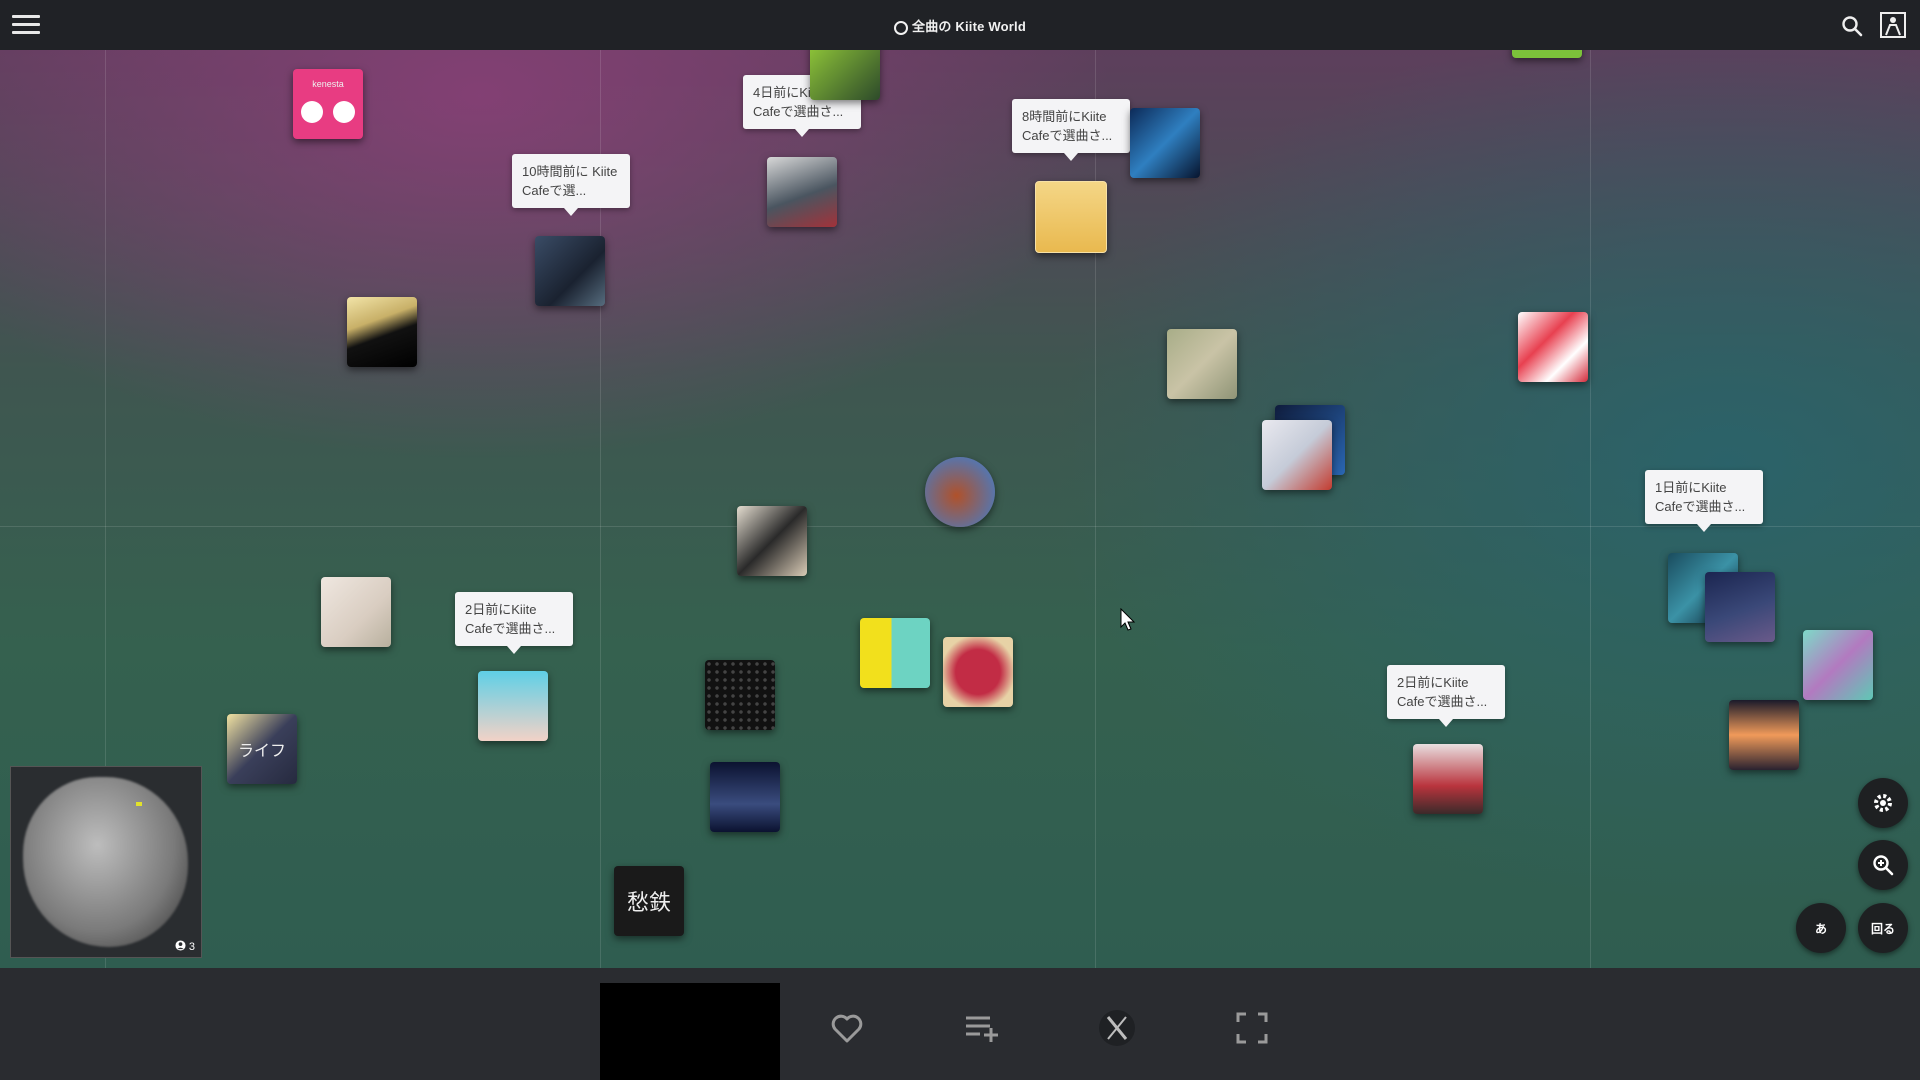 This screenshot has height=1080, width=1920. I want to click on tile-label: 愁鉄, so click(648, 902).